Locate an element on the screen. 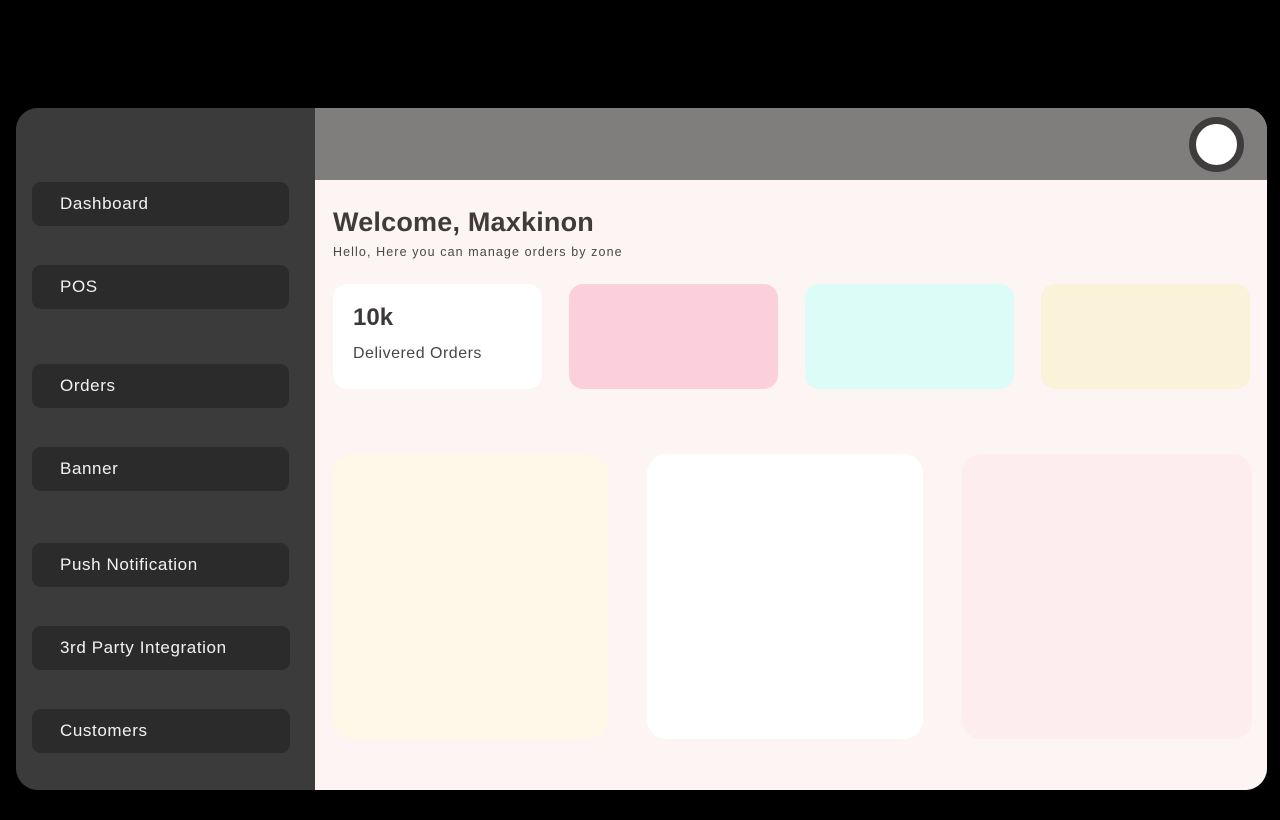 The image size is (1280, 820). sidebar-item-dashboard: Dashboard is located at coordinates (160, 204).